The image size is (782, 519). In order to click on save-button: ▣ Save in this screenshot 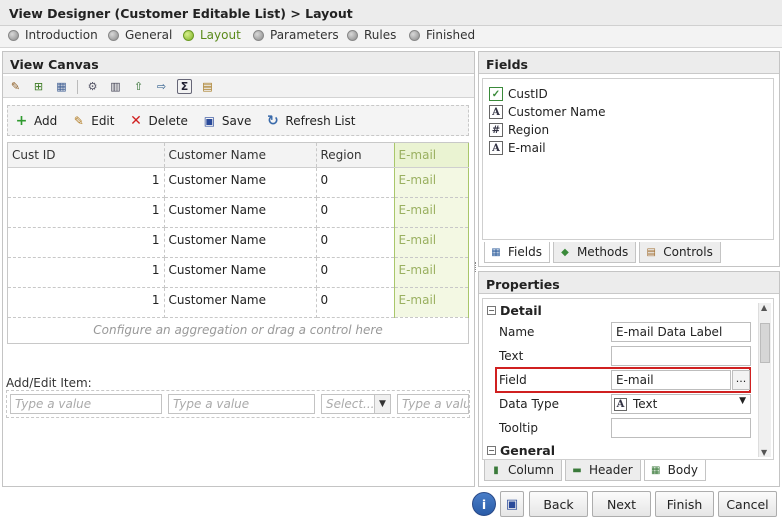, I will do `click(227, 120)`.